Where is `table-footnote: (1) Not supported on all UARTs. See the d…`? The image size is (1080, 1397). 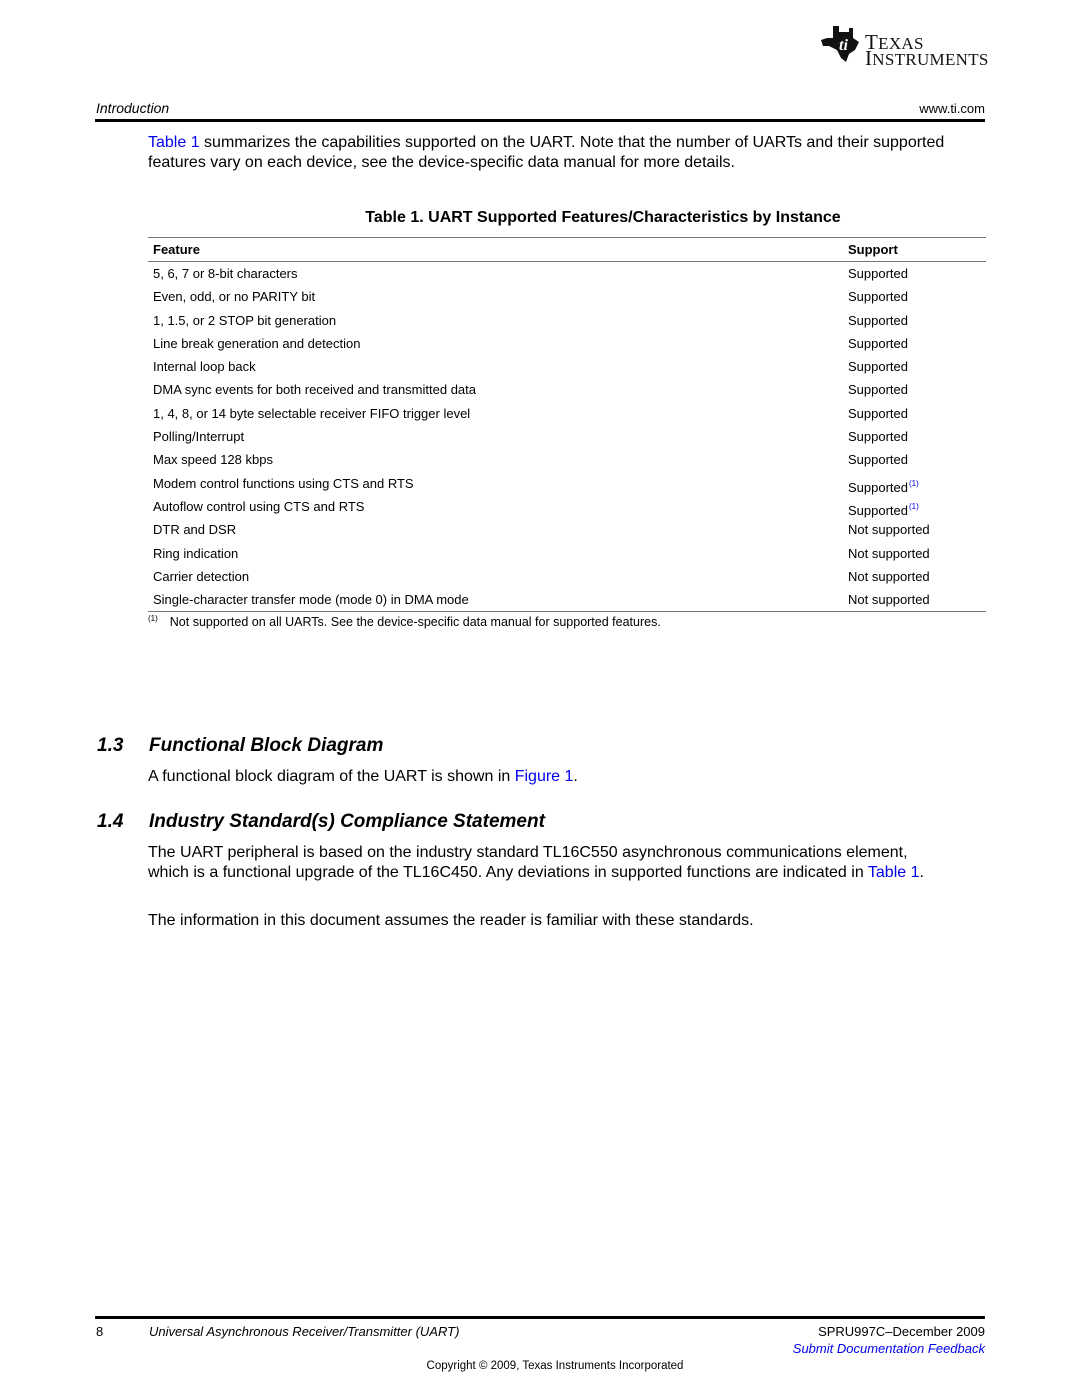 table-footnote: (1) Not supported on all UARTs. See the d… is located at coordinates (404, 621).